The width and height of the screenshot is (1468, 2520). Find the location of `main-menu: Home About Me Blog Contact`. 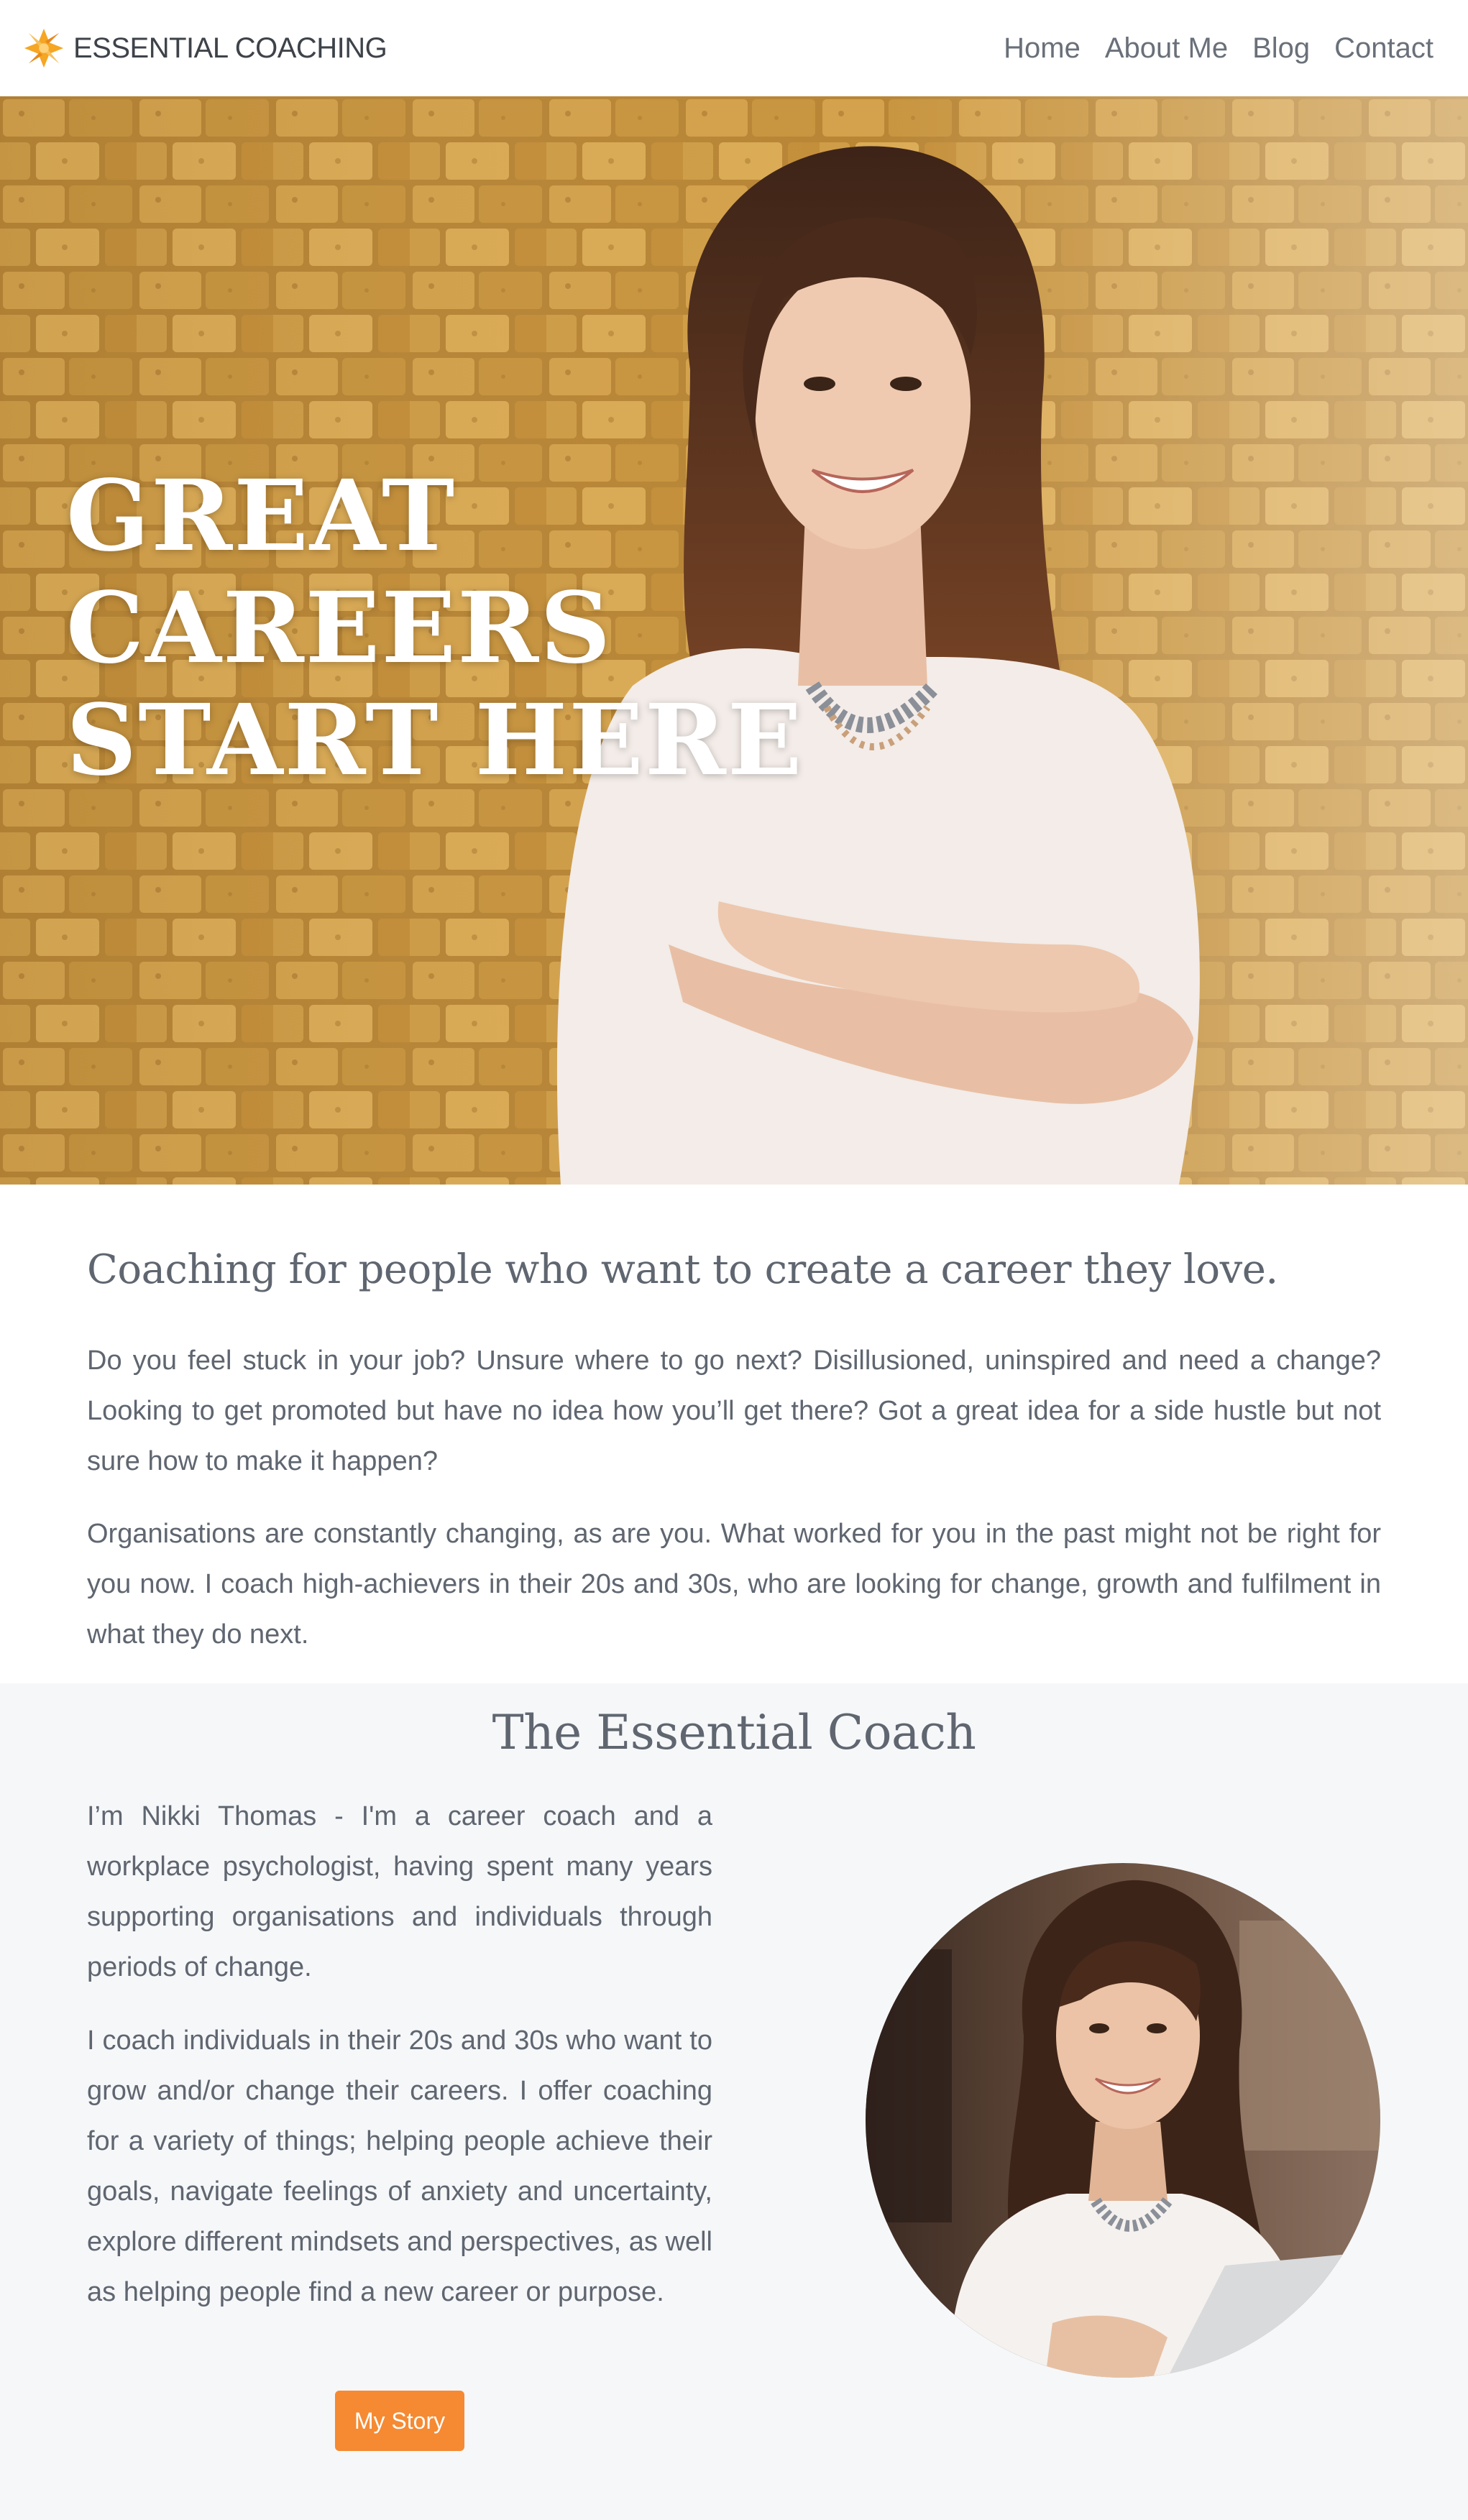

main-menu: Home About Me Blog Contact is located at coordinates (1218, 48).